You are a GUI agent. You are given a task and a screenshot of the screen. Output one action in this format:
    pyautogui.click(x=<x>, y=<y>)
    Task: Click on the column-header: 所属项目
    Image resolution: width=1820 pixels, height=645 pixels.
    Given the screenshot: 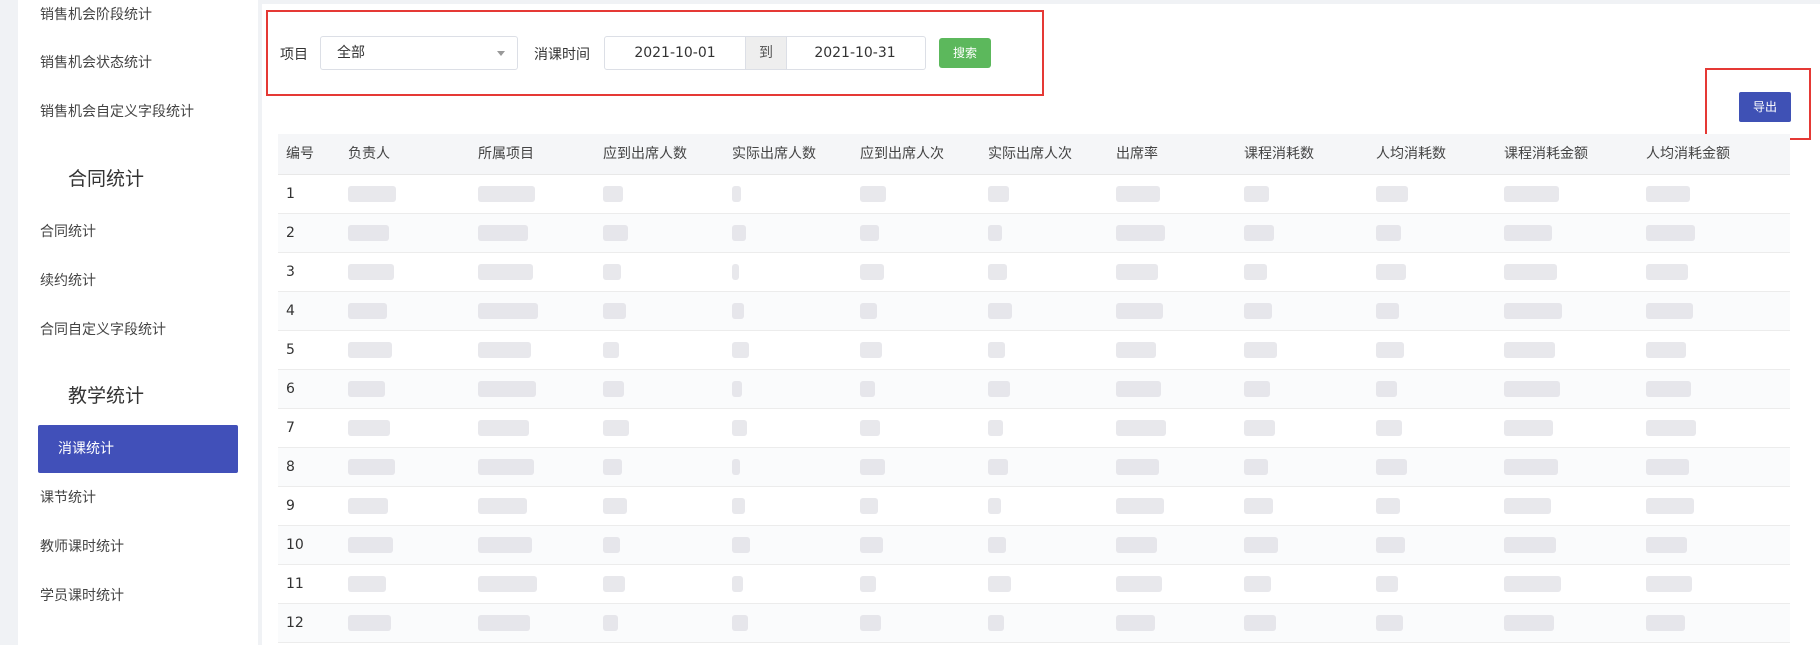 What is the action you would take?
    pyautogui.click(x=506, y=154)
    